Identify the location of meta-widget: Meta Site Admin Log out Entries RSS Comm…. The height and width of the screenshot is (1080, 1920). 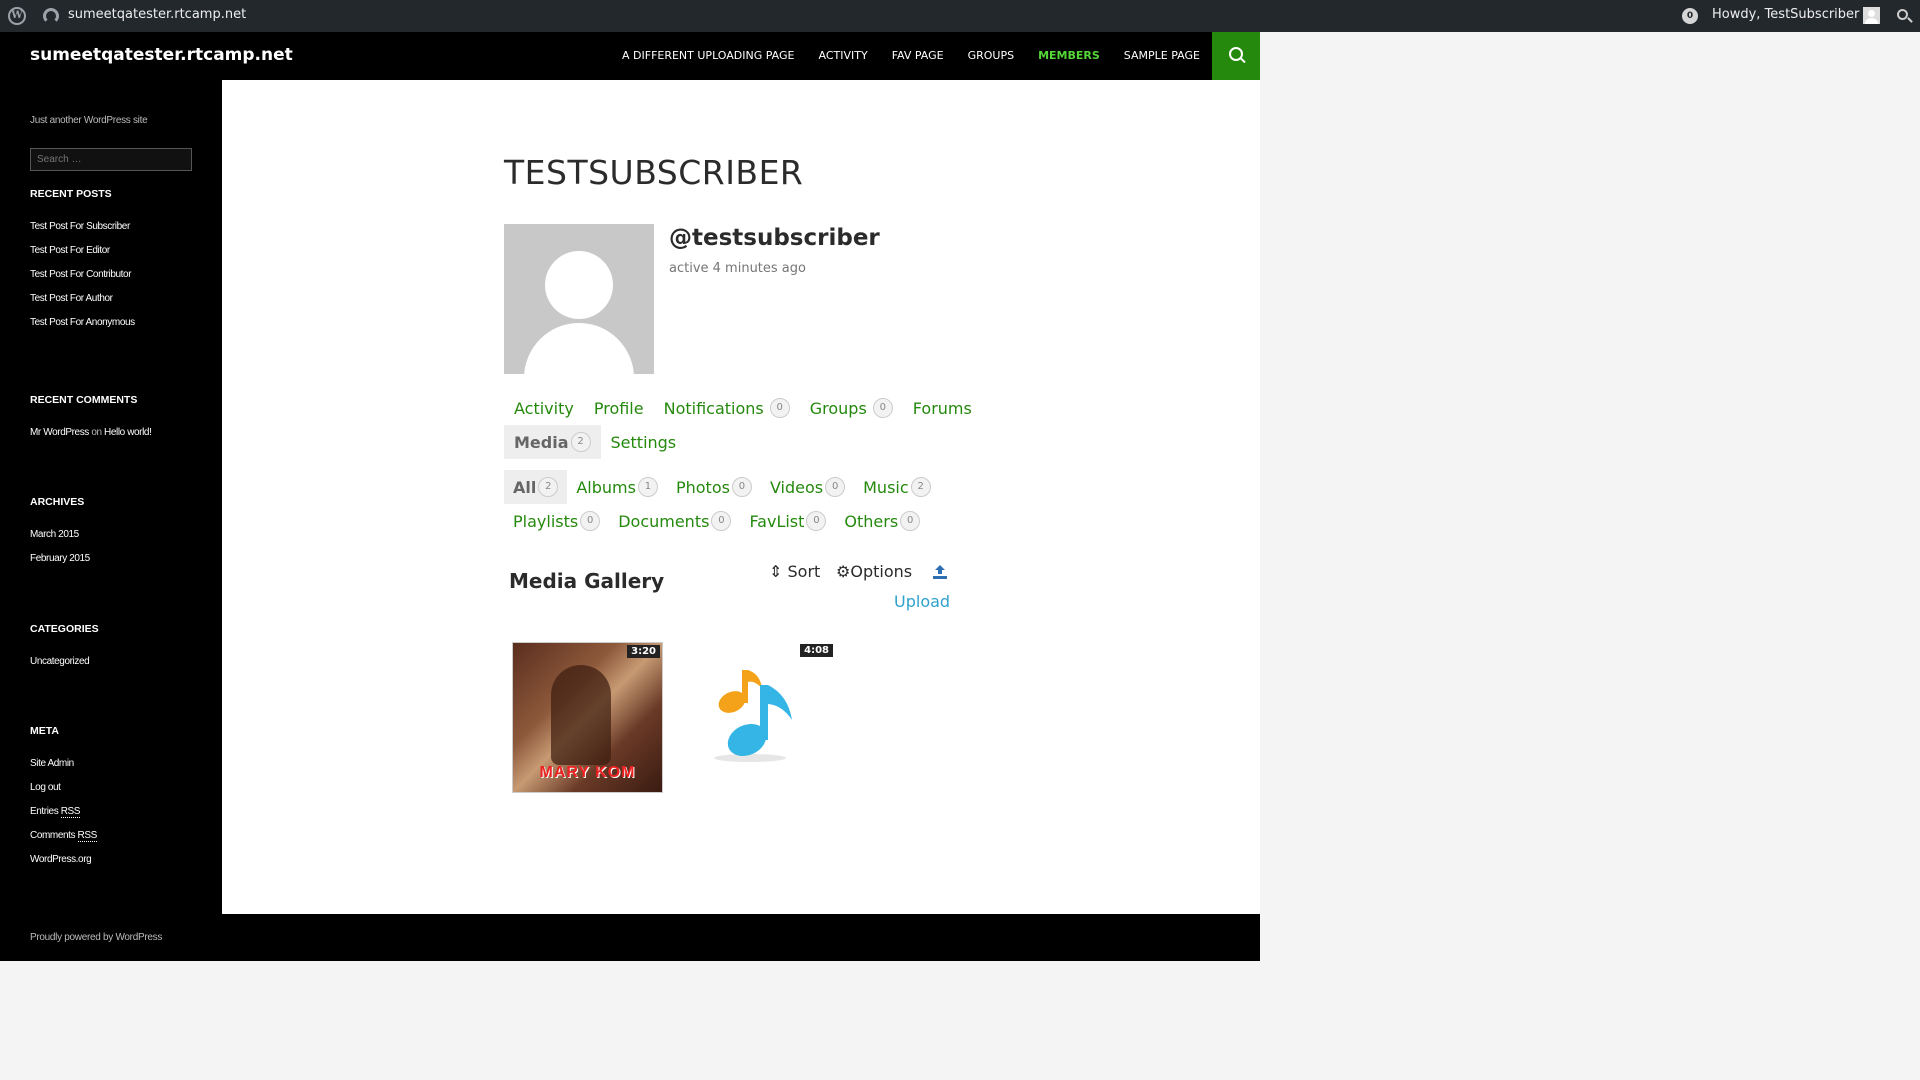
(120, 798).